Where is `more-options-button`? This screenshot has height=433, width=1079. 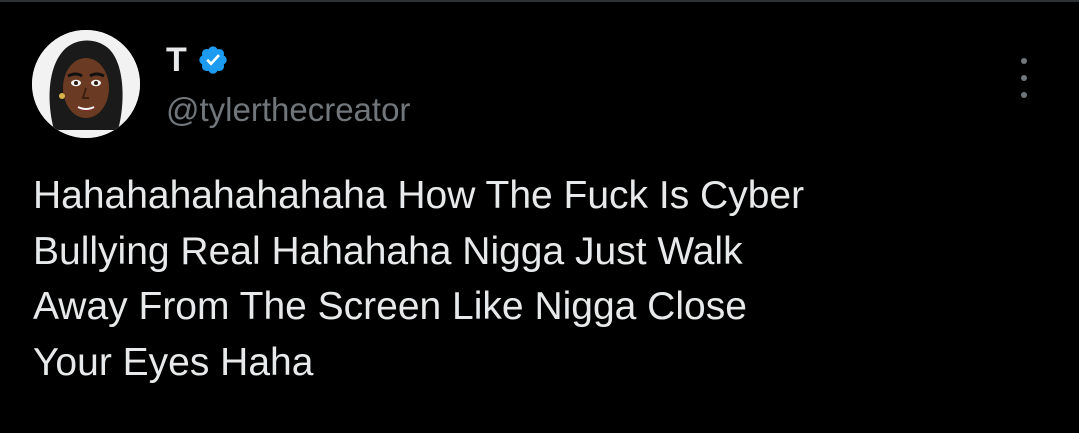
more-options-button is located at coordinates (1024, 78).